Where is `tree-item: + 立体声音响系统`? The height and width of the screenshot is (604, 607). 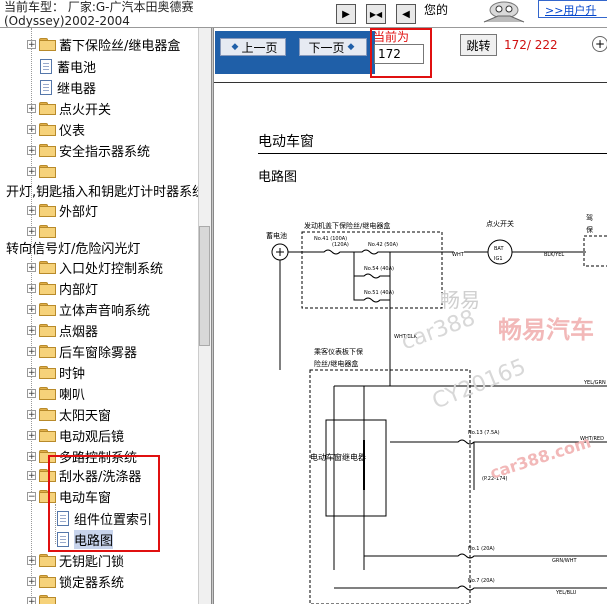
tree-item: + 立体声音响系统 is located at coordinates (88, 309).